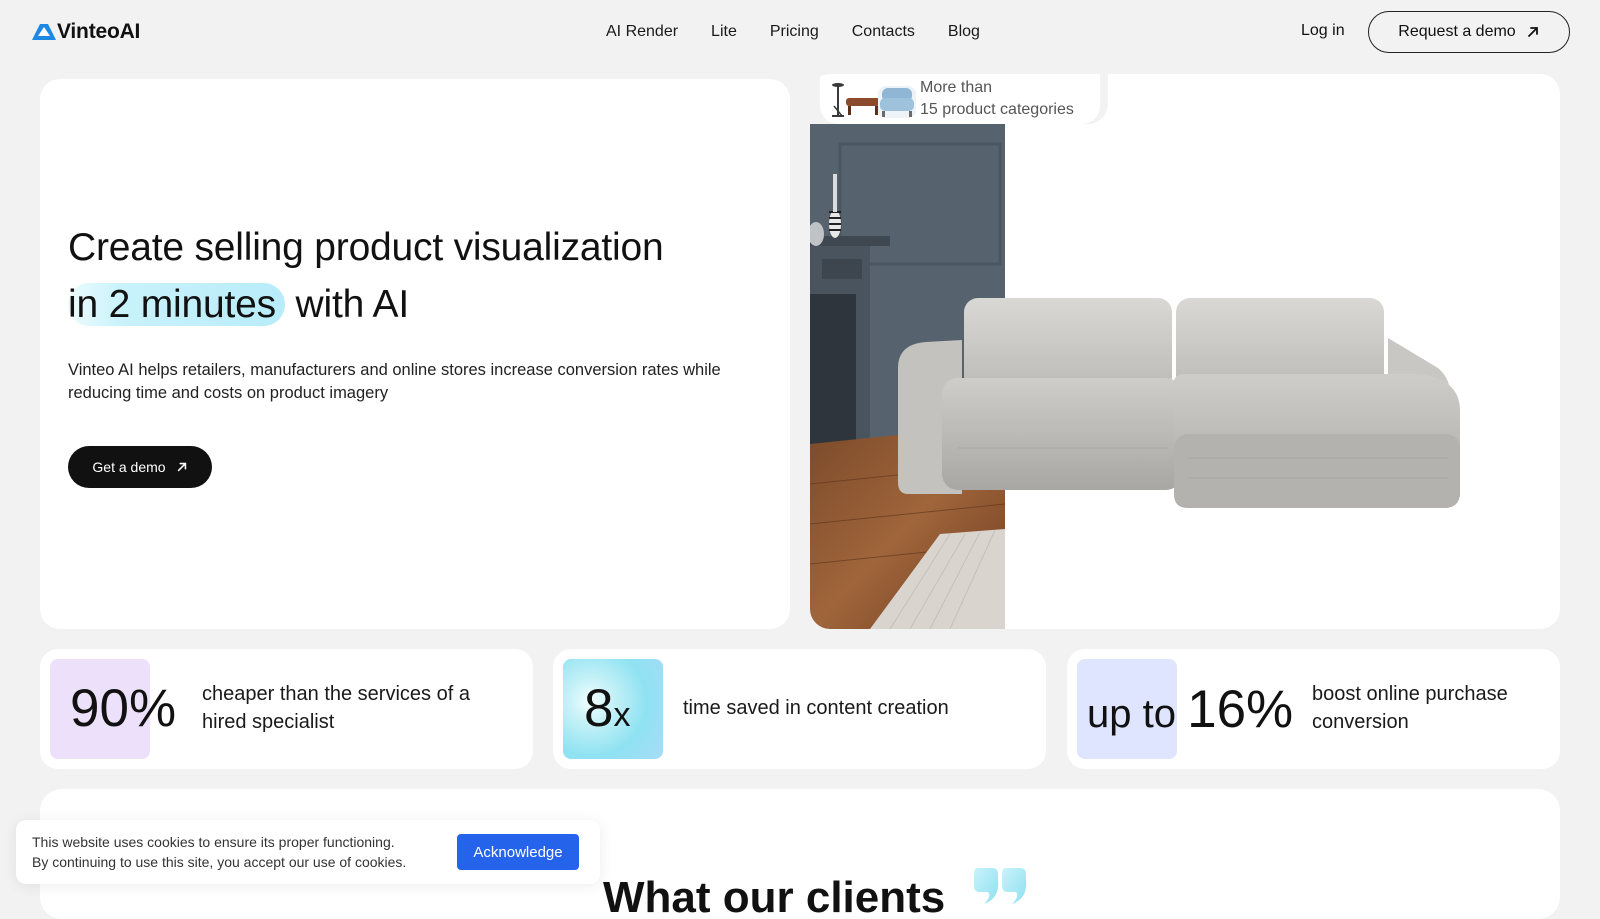 This screenshot has height=919, width=1600. Describe the element at coordinates (518, 852) in the screenshot. I see `acknowledge-cookies-button: Acknowledge` at that location.